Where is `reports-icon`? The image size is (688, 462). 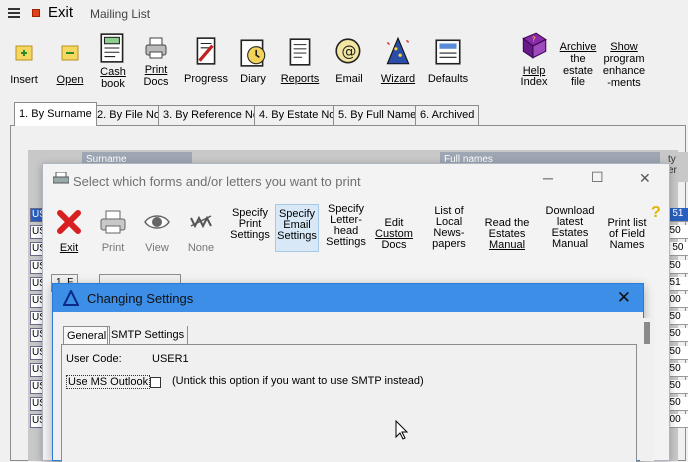 reports-icon is located at coordinates (300, 52).